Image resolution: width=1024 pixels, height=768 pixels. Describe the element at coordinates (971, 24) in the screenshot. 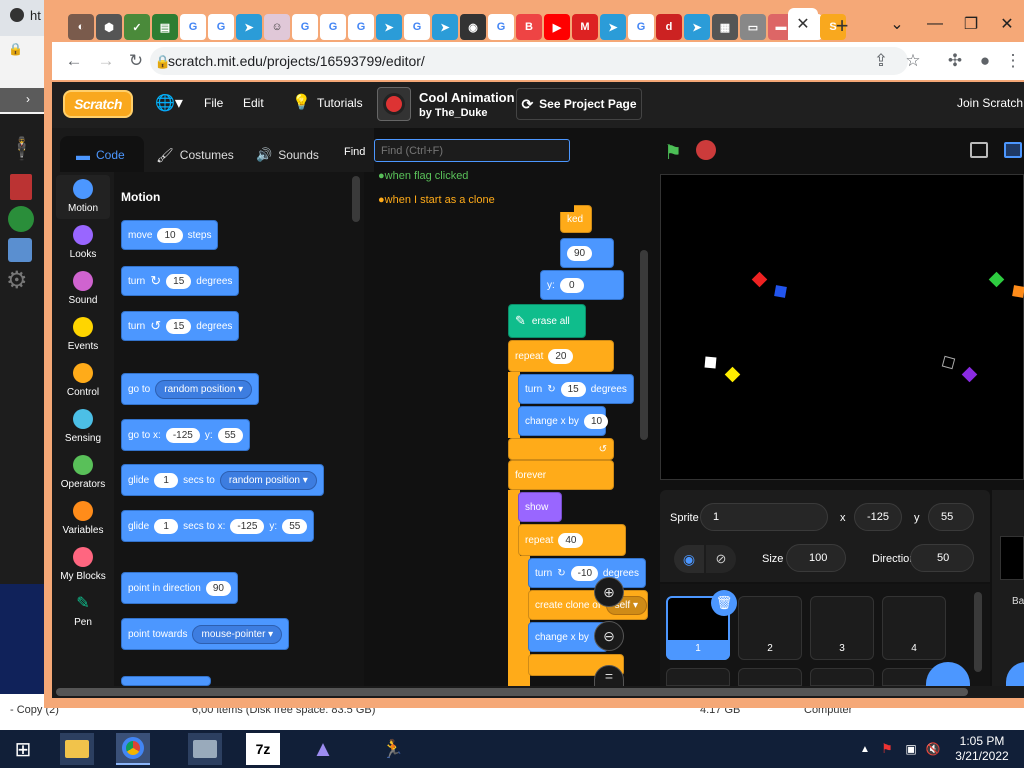

I see `maximize-icon: ❐` at that location.